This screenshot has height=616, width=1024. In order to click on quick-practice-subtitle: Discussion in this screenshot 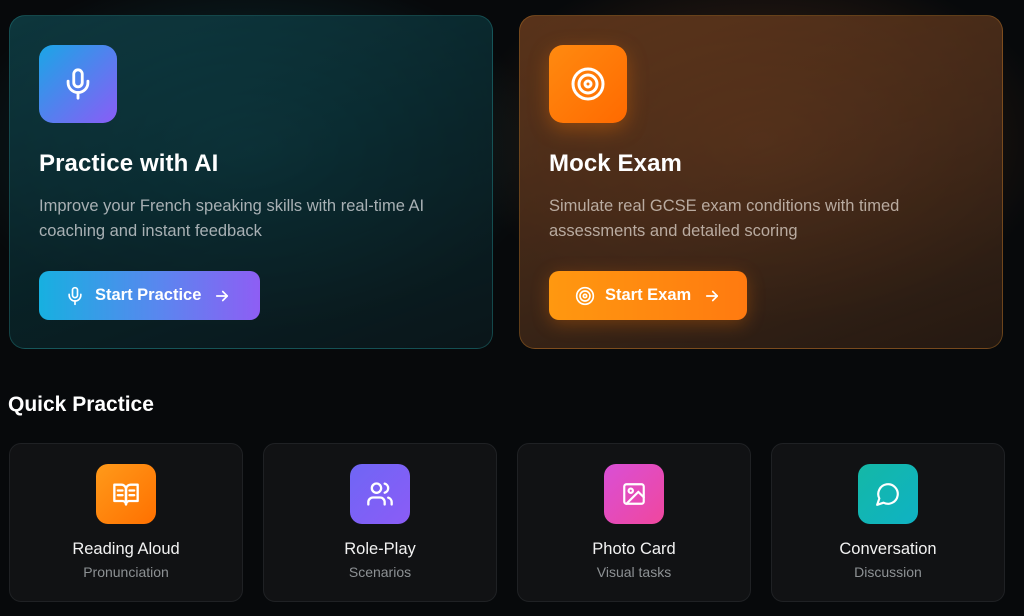, I will do `click(888, 572)`.